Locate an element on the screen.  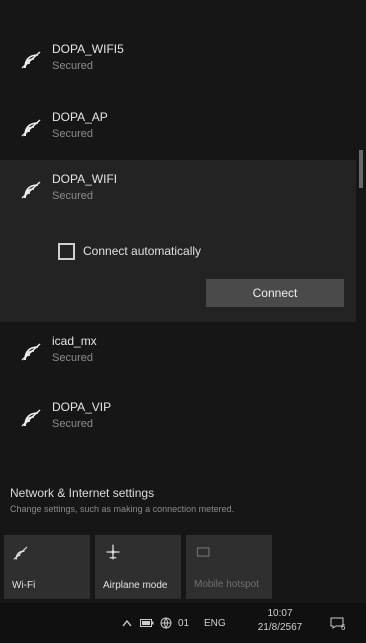
network-item-icad-mx: icad_mx Secured is located at coordinates (178, 356).